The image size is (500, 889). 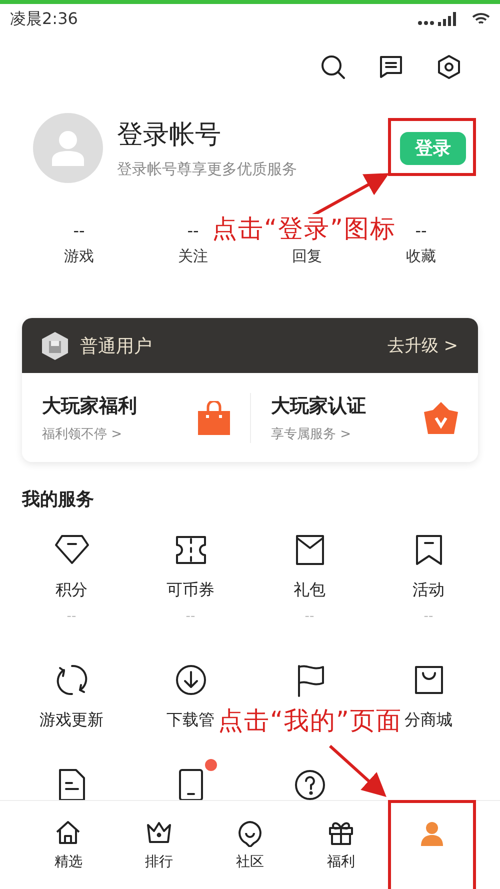 What do you see at coordinates (421, 256) in the screenshot?
I see `stat-label: 收藏` at bounding box center [421, 256].